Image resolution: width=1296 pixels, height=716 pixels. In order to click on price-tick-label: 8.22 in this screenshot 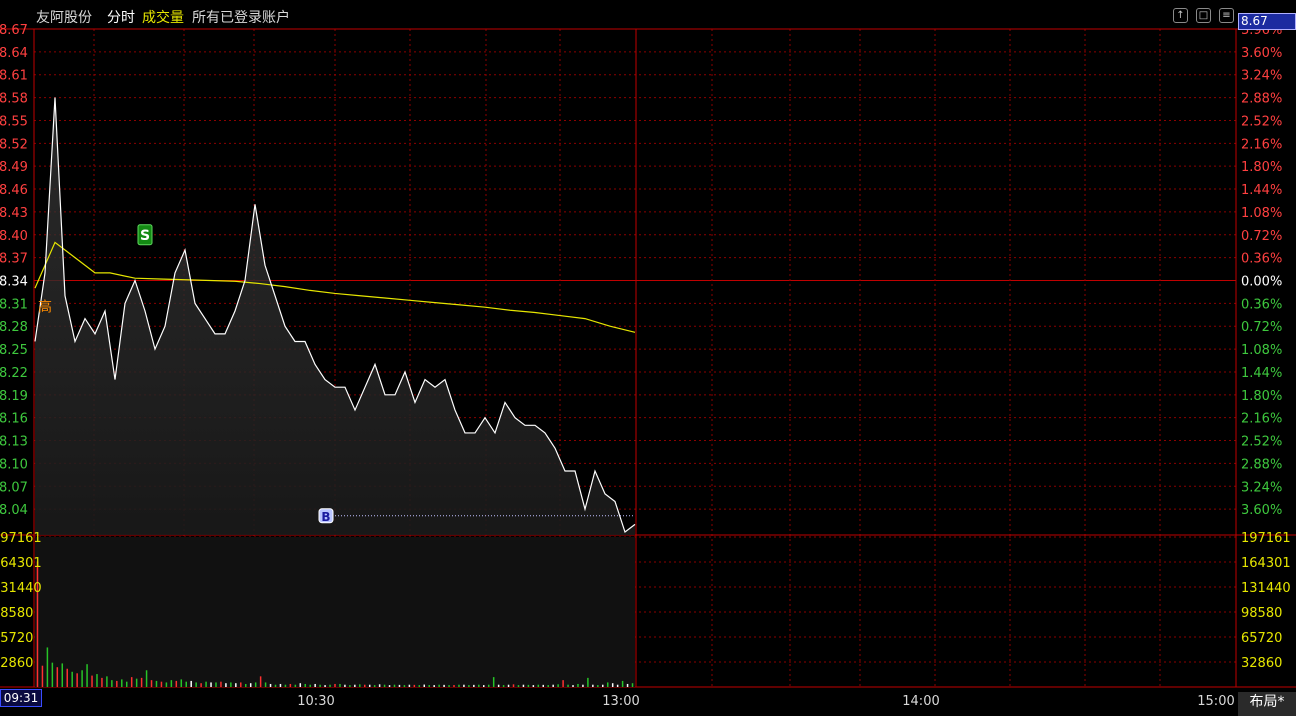, I will do `click(14, 373)`.